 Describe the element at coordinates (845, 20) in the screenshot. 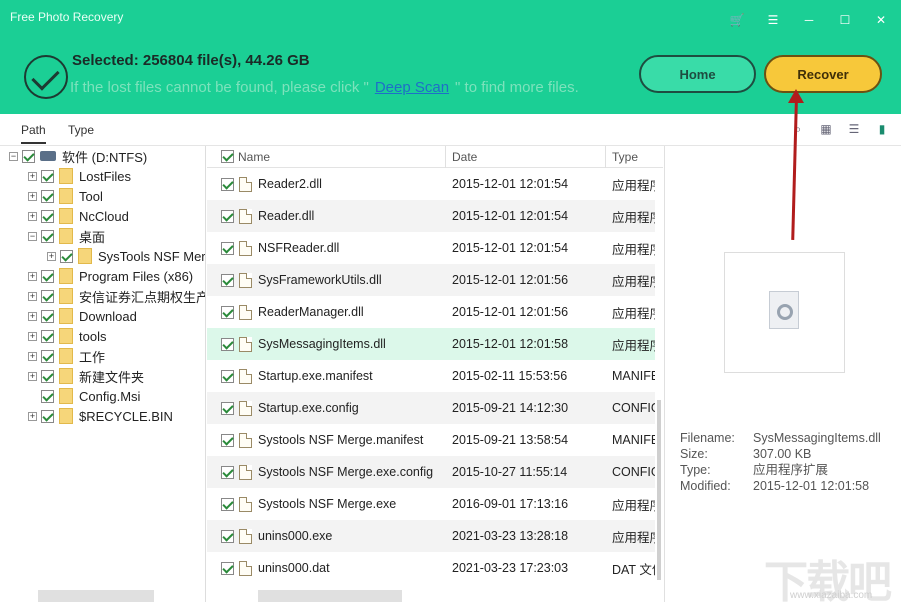

I see `maximize-icon: ☐` at that location.